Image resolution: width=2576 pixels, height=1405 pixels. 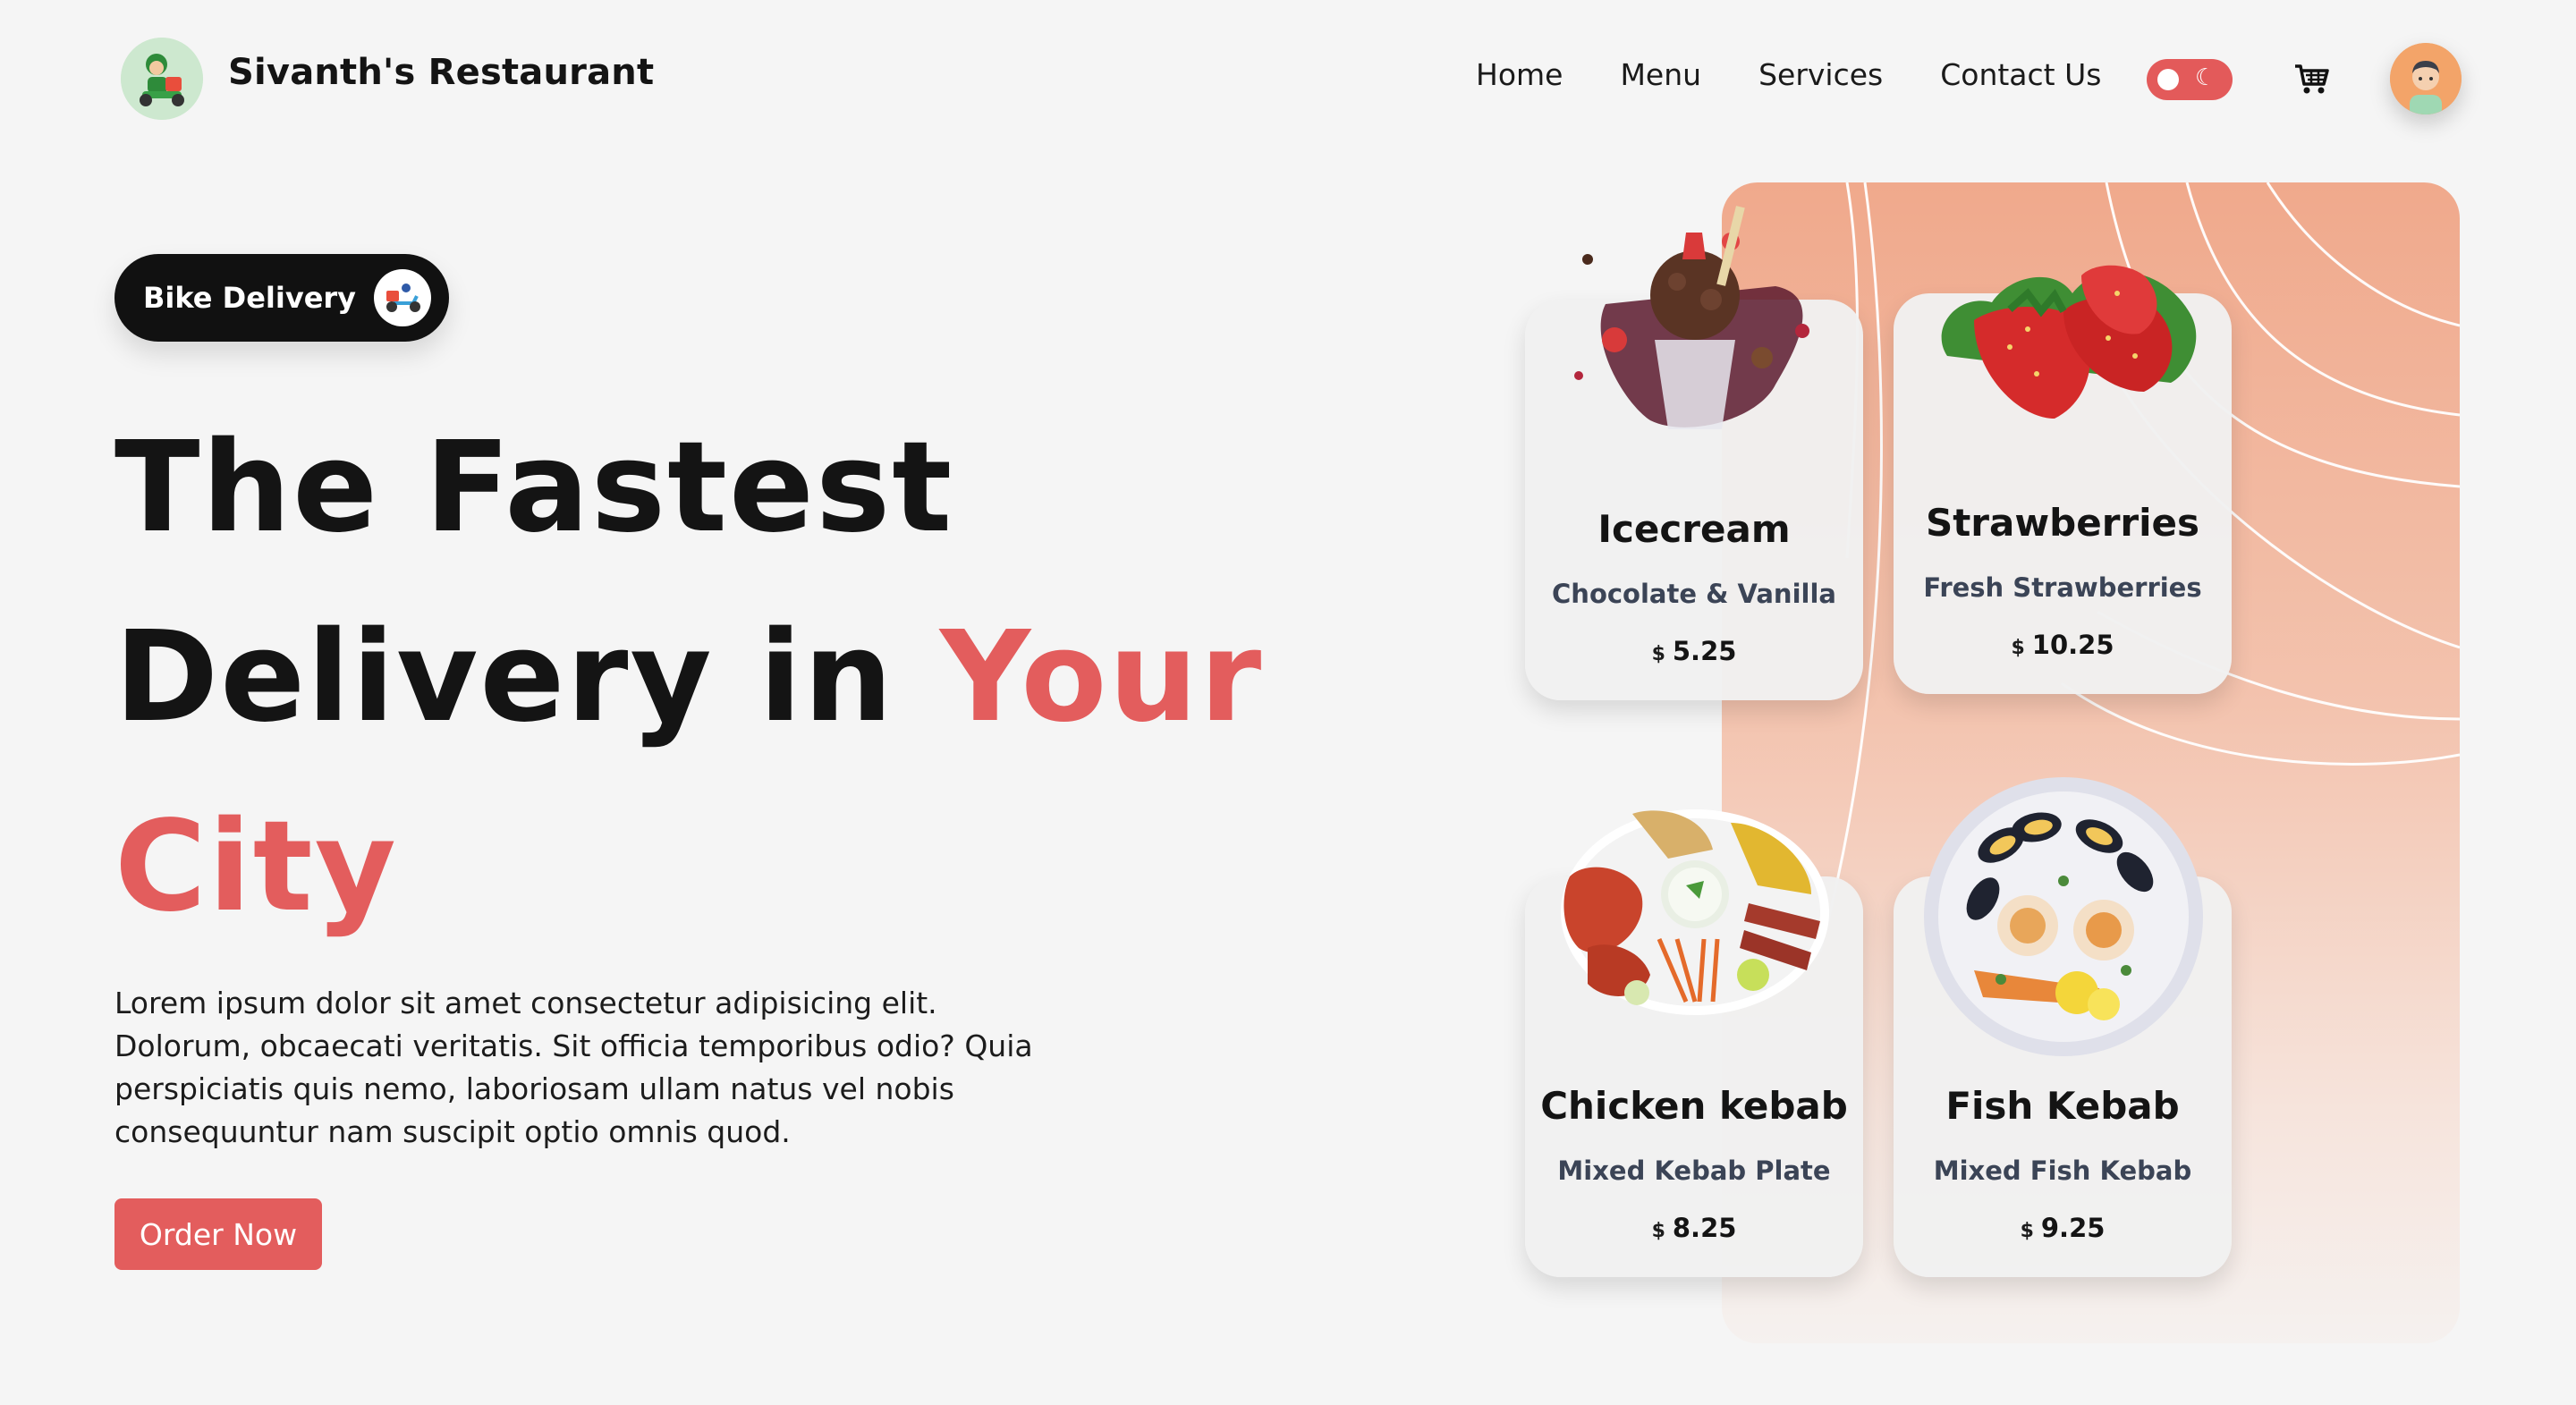 What do you see at coordinates (2063, 917) in the screenshot?
I see `fish-kebab-image` at bounding box center [2063, 917].